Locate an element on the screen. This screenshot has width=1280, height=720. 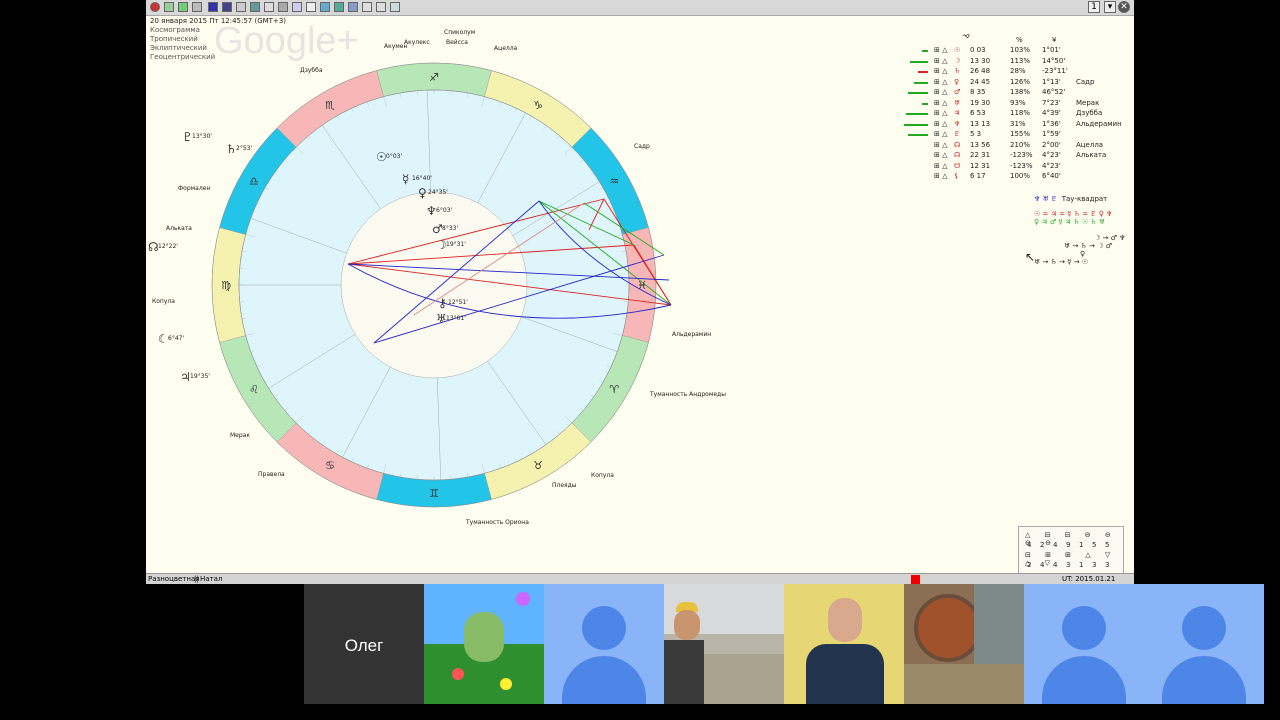
row-percent: 103% is located at coordinates (1020, 50).